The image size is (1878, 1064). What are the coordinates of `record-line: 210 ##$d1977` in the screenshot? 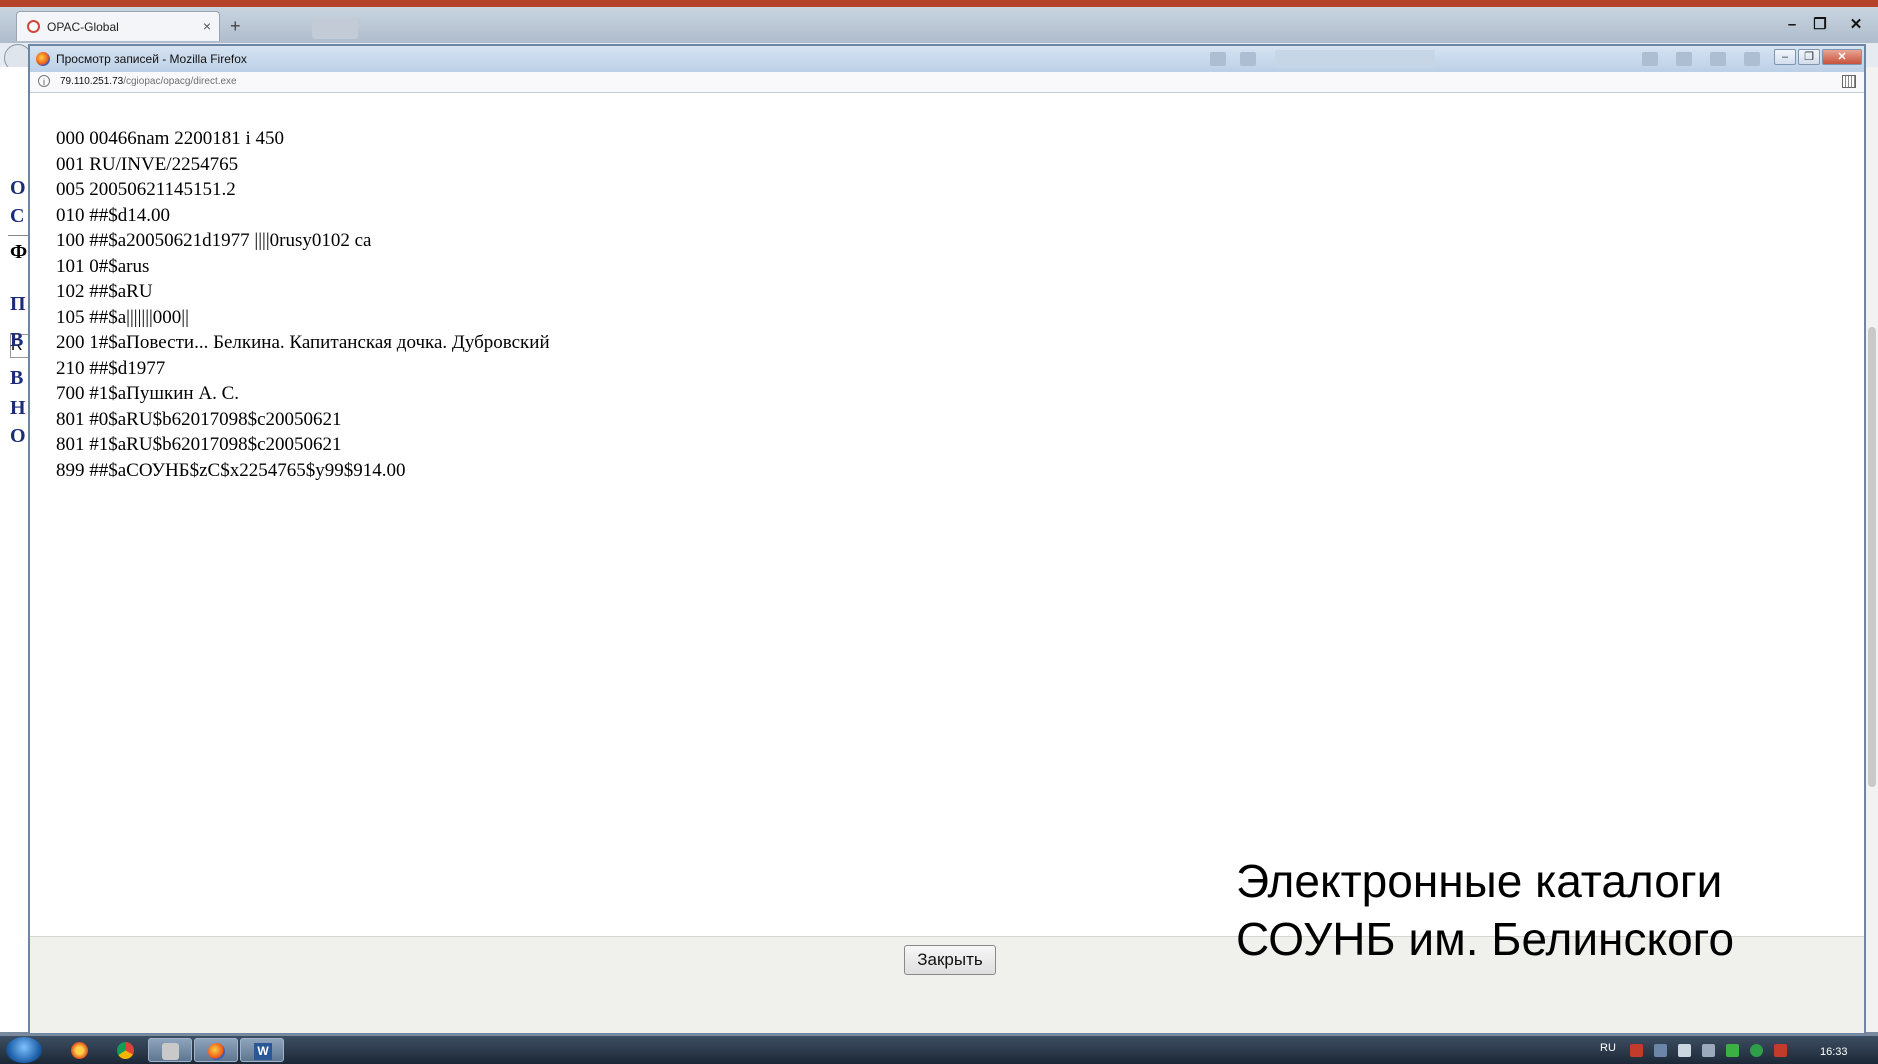 It's located at (111, 368).